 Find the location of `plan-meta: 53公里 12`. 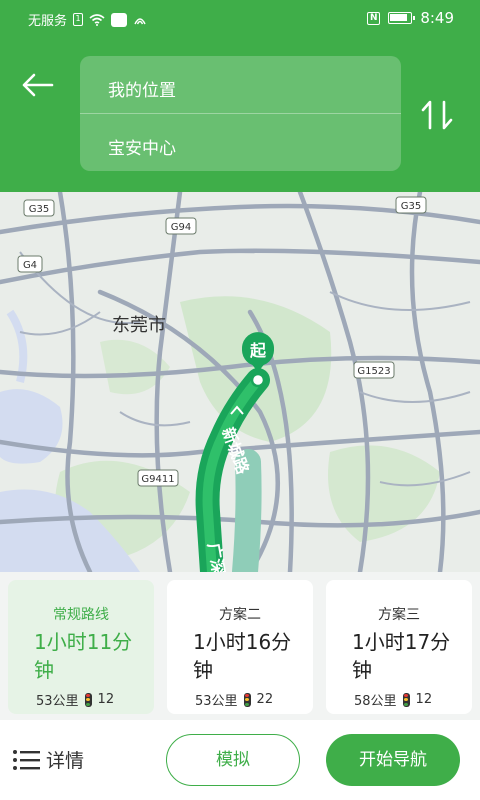

plan-meta: 53公里 12 is located at coordinates (75, 699).